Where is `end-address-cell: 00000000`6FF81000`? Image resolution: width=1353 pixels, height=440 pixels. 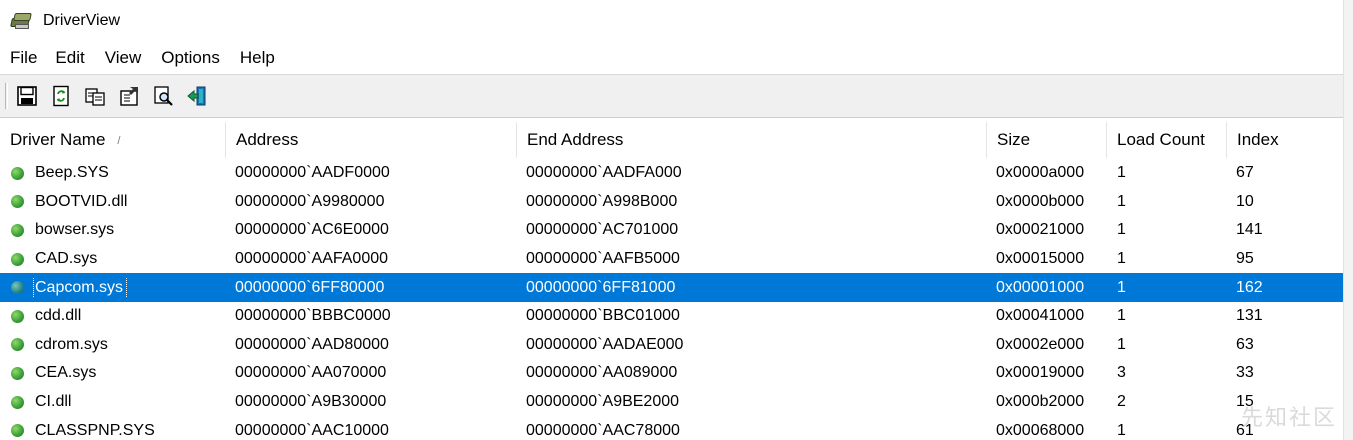 end-address-cell: 00000000`6FF81000 is located at coordinates (601, 287).